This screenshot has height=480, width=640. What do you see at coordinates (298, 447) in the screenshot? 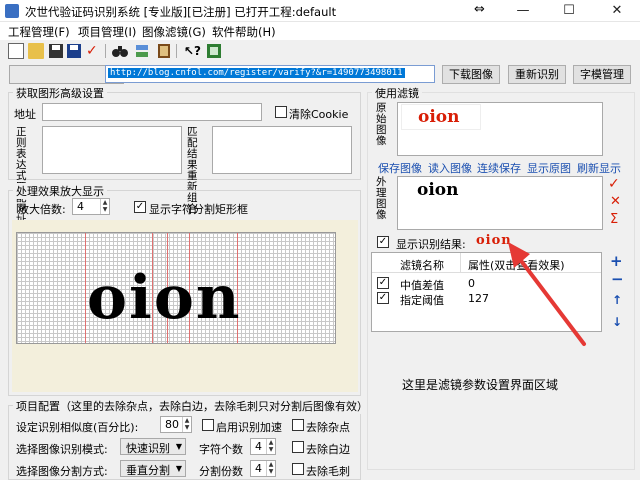
I see `remove-border-checkbox` at bounding box center [298, 447].